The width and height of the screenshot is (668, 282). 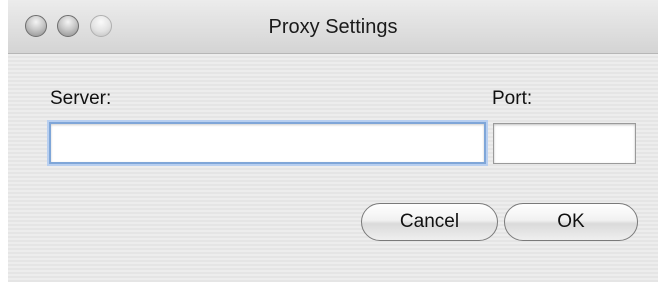 What do you see at coordinates (267, 143) in the screenshot?
I see `server-input` at bounding box center [267, 143].